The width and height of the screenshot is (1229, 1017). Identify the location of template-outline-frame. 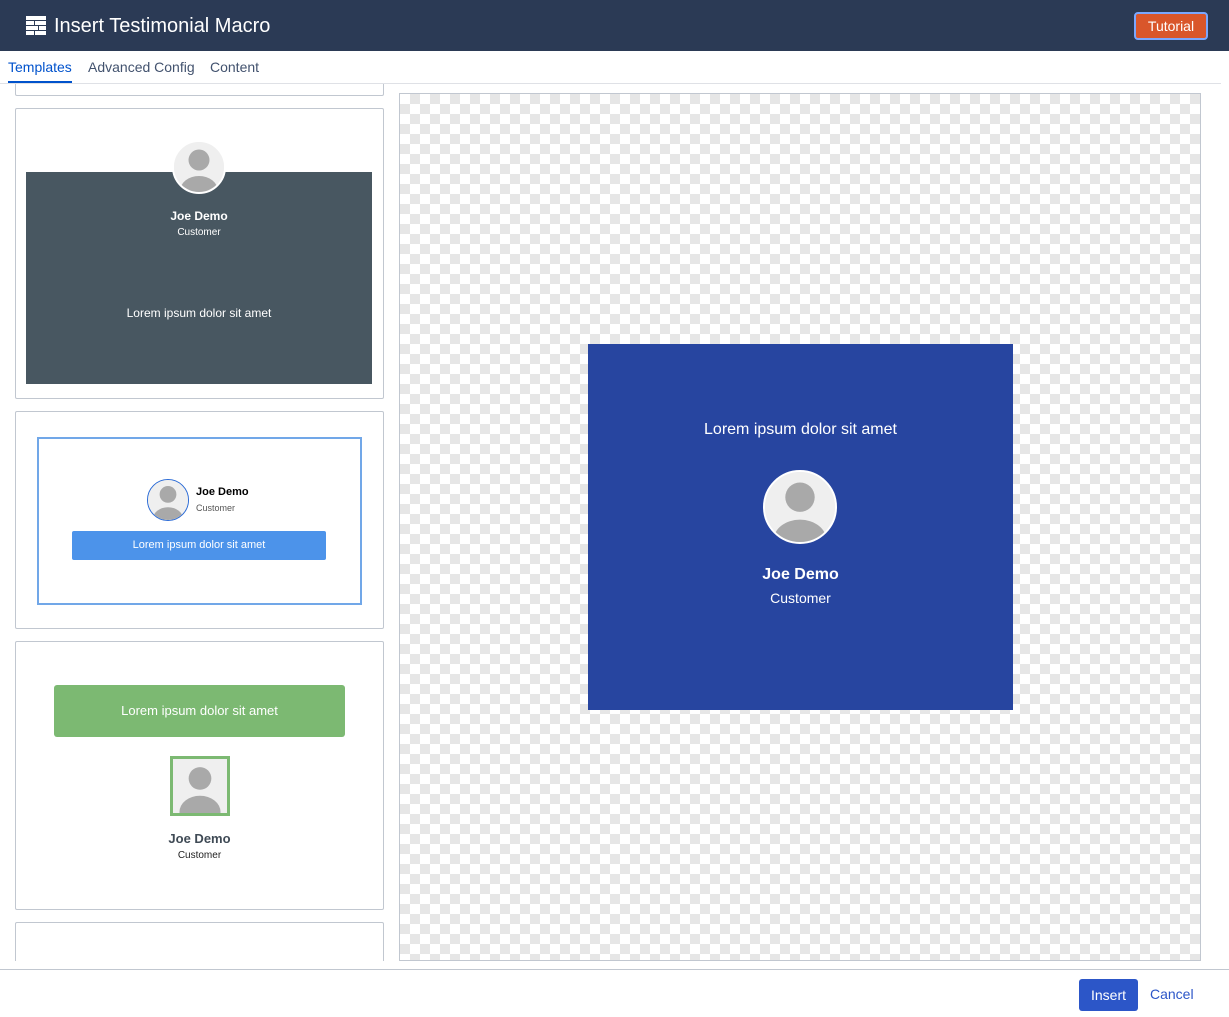
(199, 521).